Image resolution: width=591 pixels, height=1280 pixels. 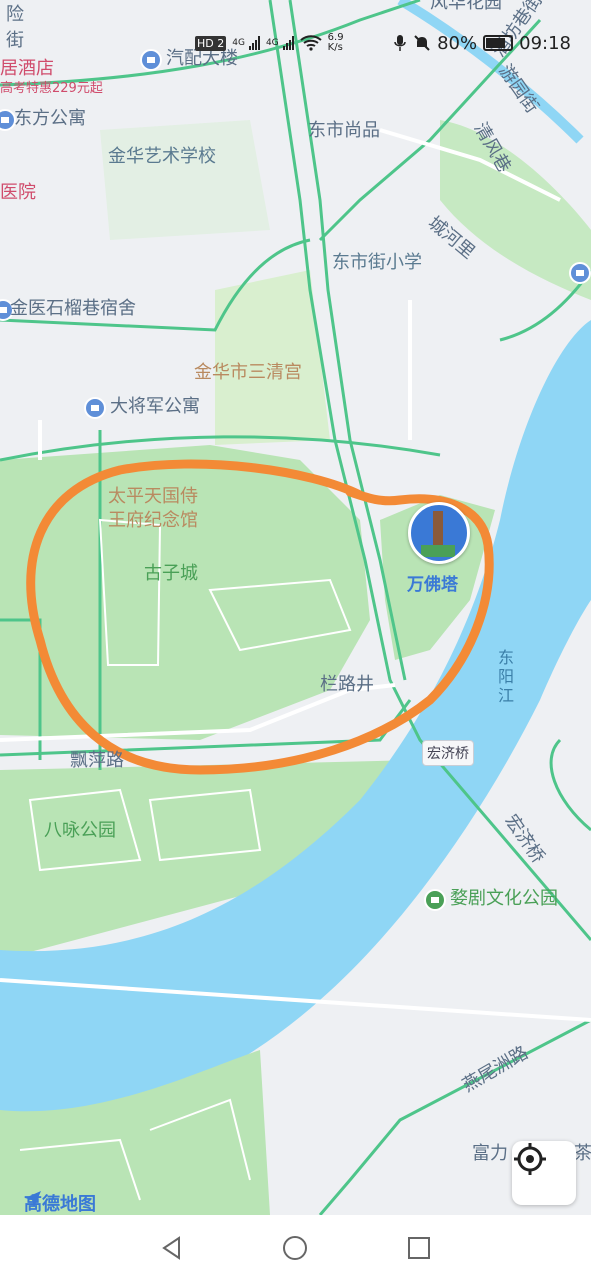 What do you see at coordinates (311, 43) in the screenshot?
I see `wifi-icon` at bounding box center [311, 43].